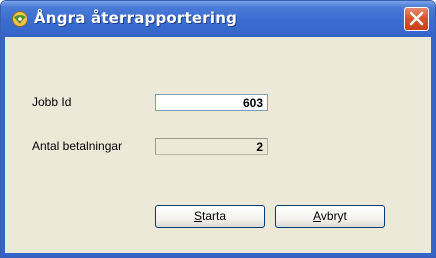 The width and height of the screenshot is (436, 258). What do you see at coordinates (333, 216) in the screenshot?
I see `cancel-button-label: vbryt` at bounding box center [333, 216].